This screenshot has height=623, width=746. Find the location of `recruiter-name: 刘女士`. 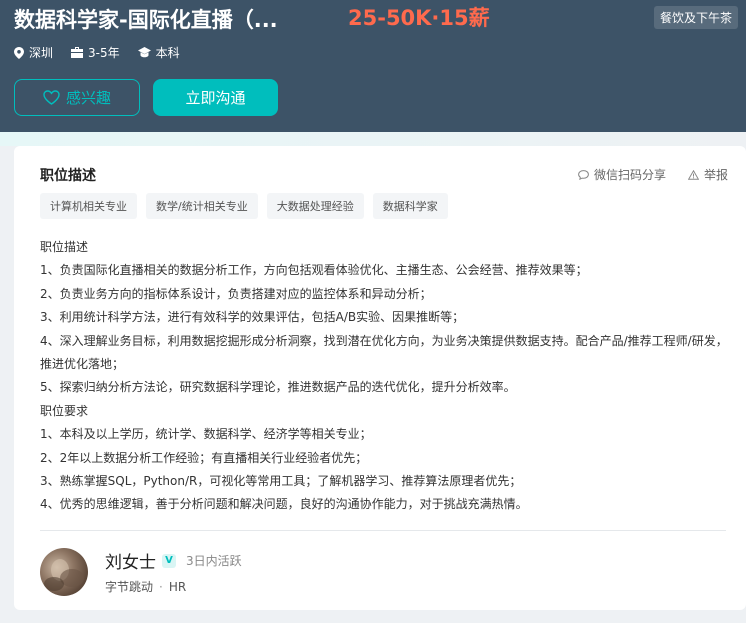

recruiter-name: 刘女士 is located at coordinates (130, 563).